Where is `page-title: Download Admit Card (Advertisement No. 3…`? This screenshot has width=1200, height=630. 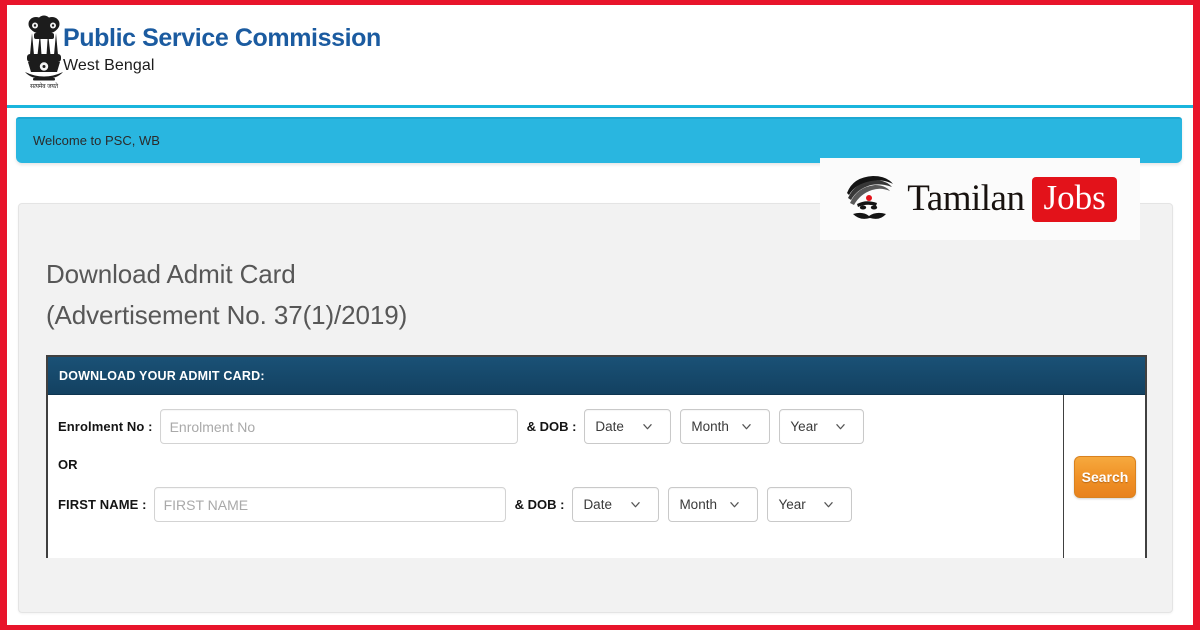 page-title: Download Admit Card (Advertisement No. 3… is located at coordinates (226, 295).